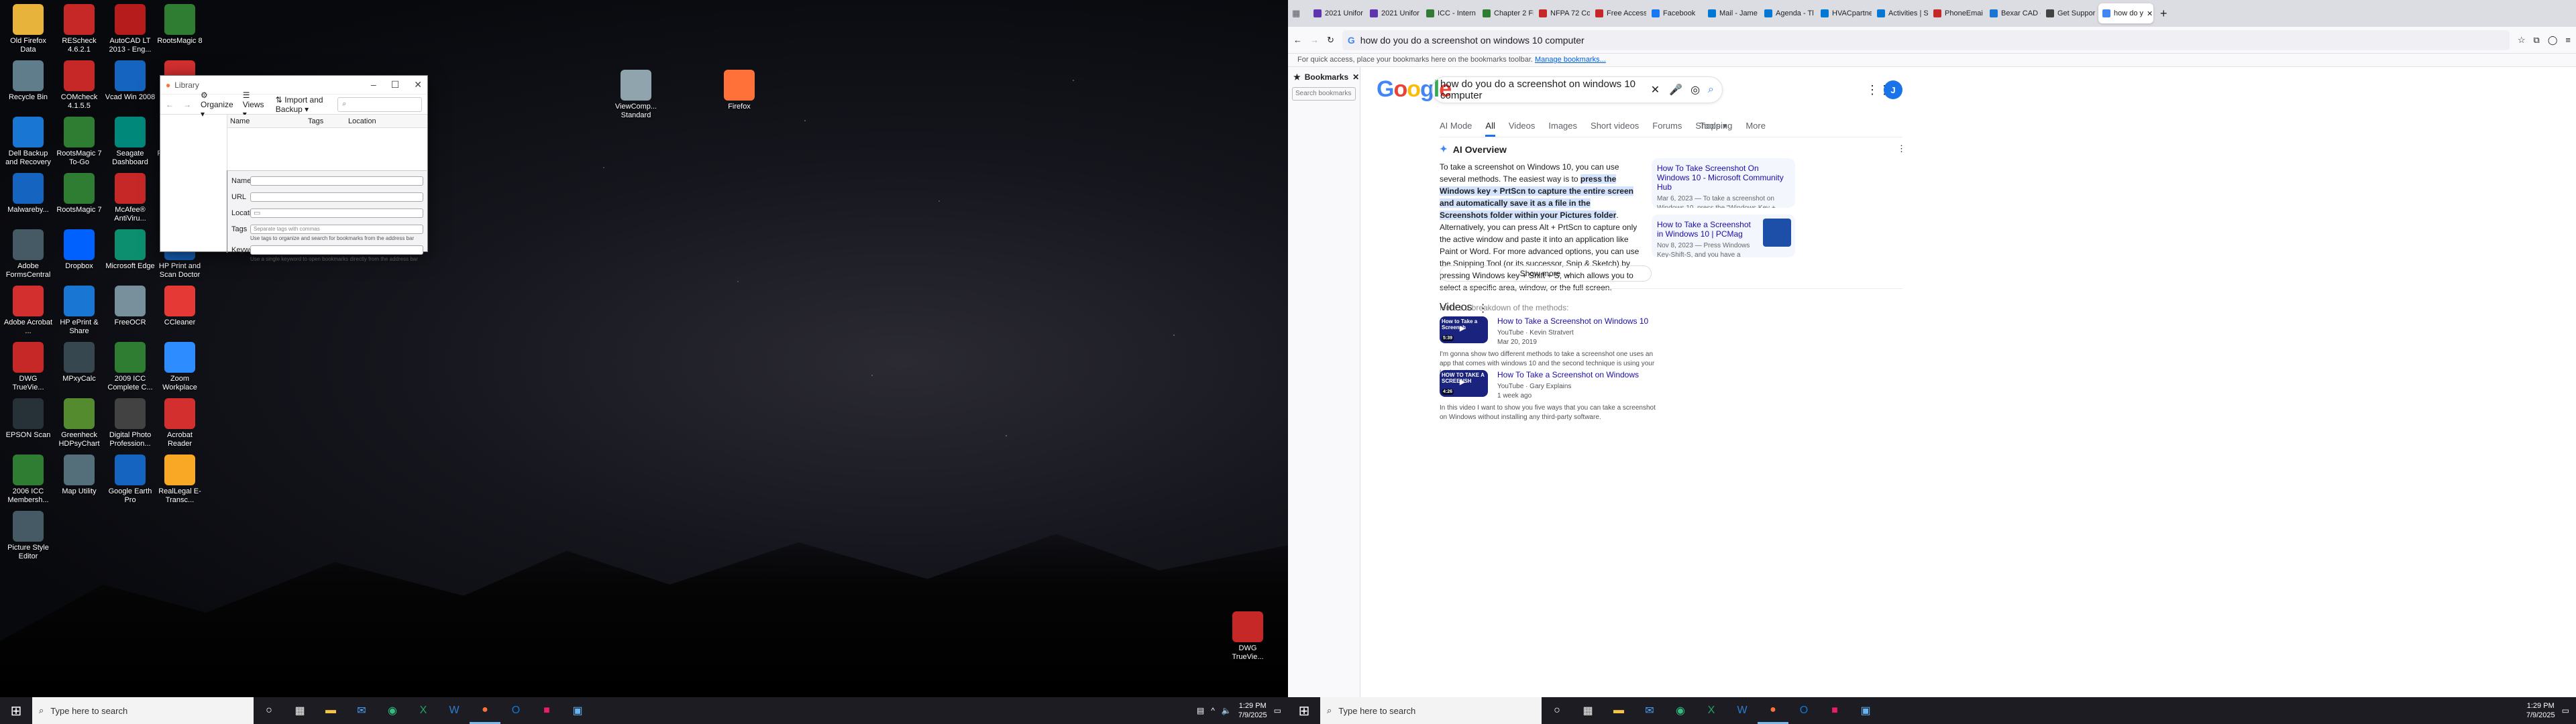  I want to click on desktop-icon: Microsoft Edge, so click(130, 250).